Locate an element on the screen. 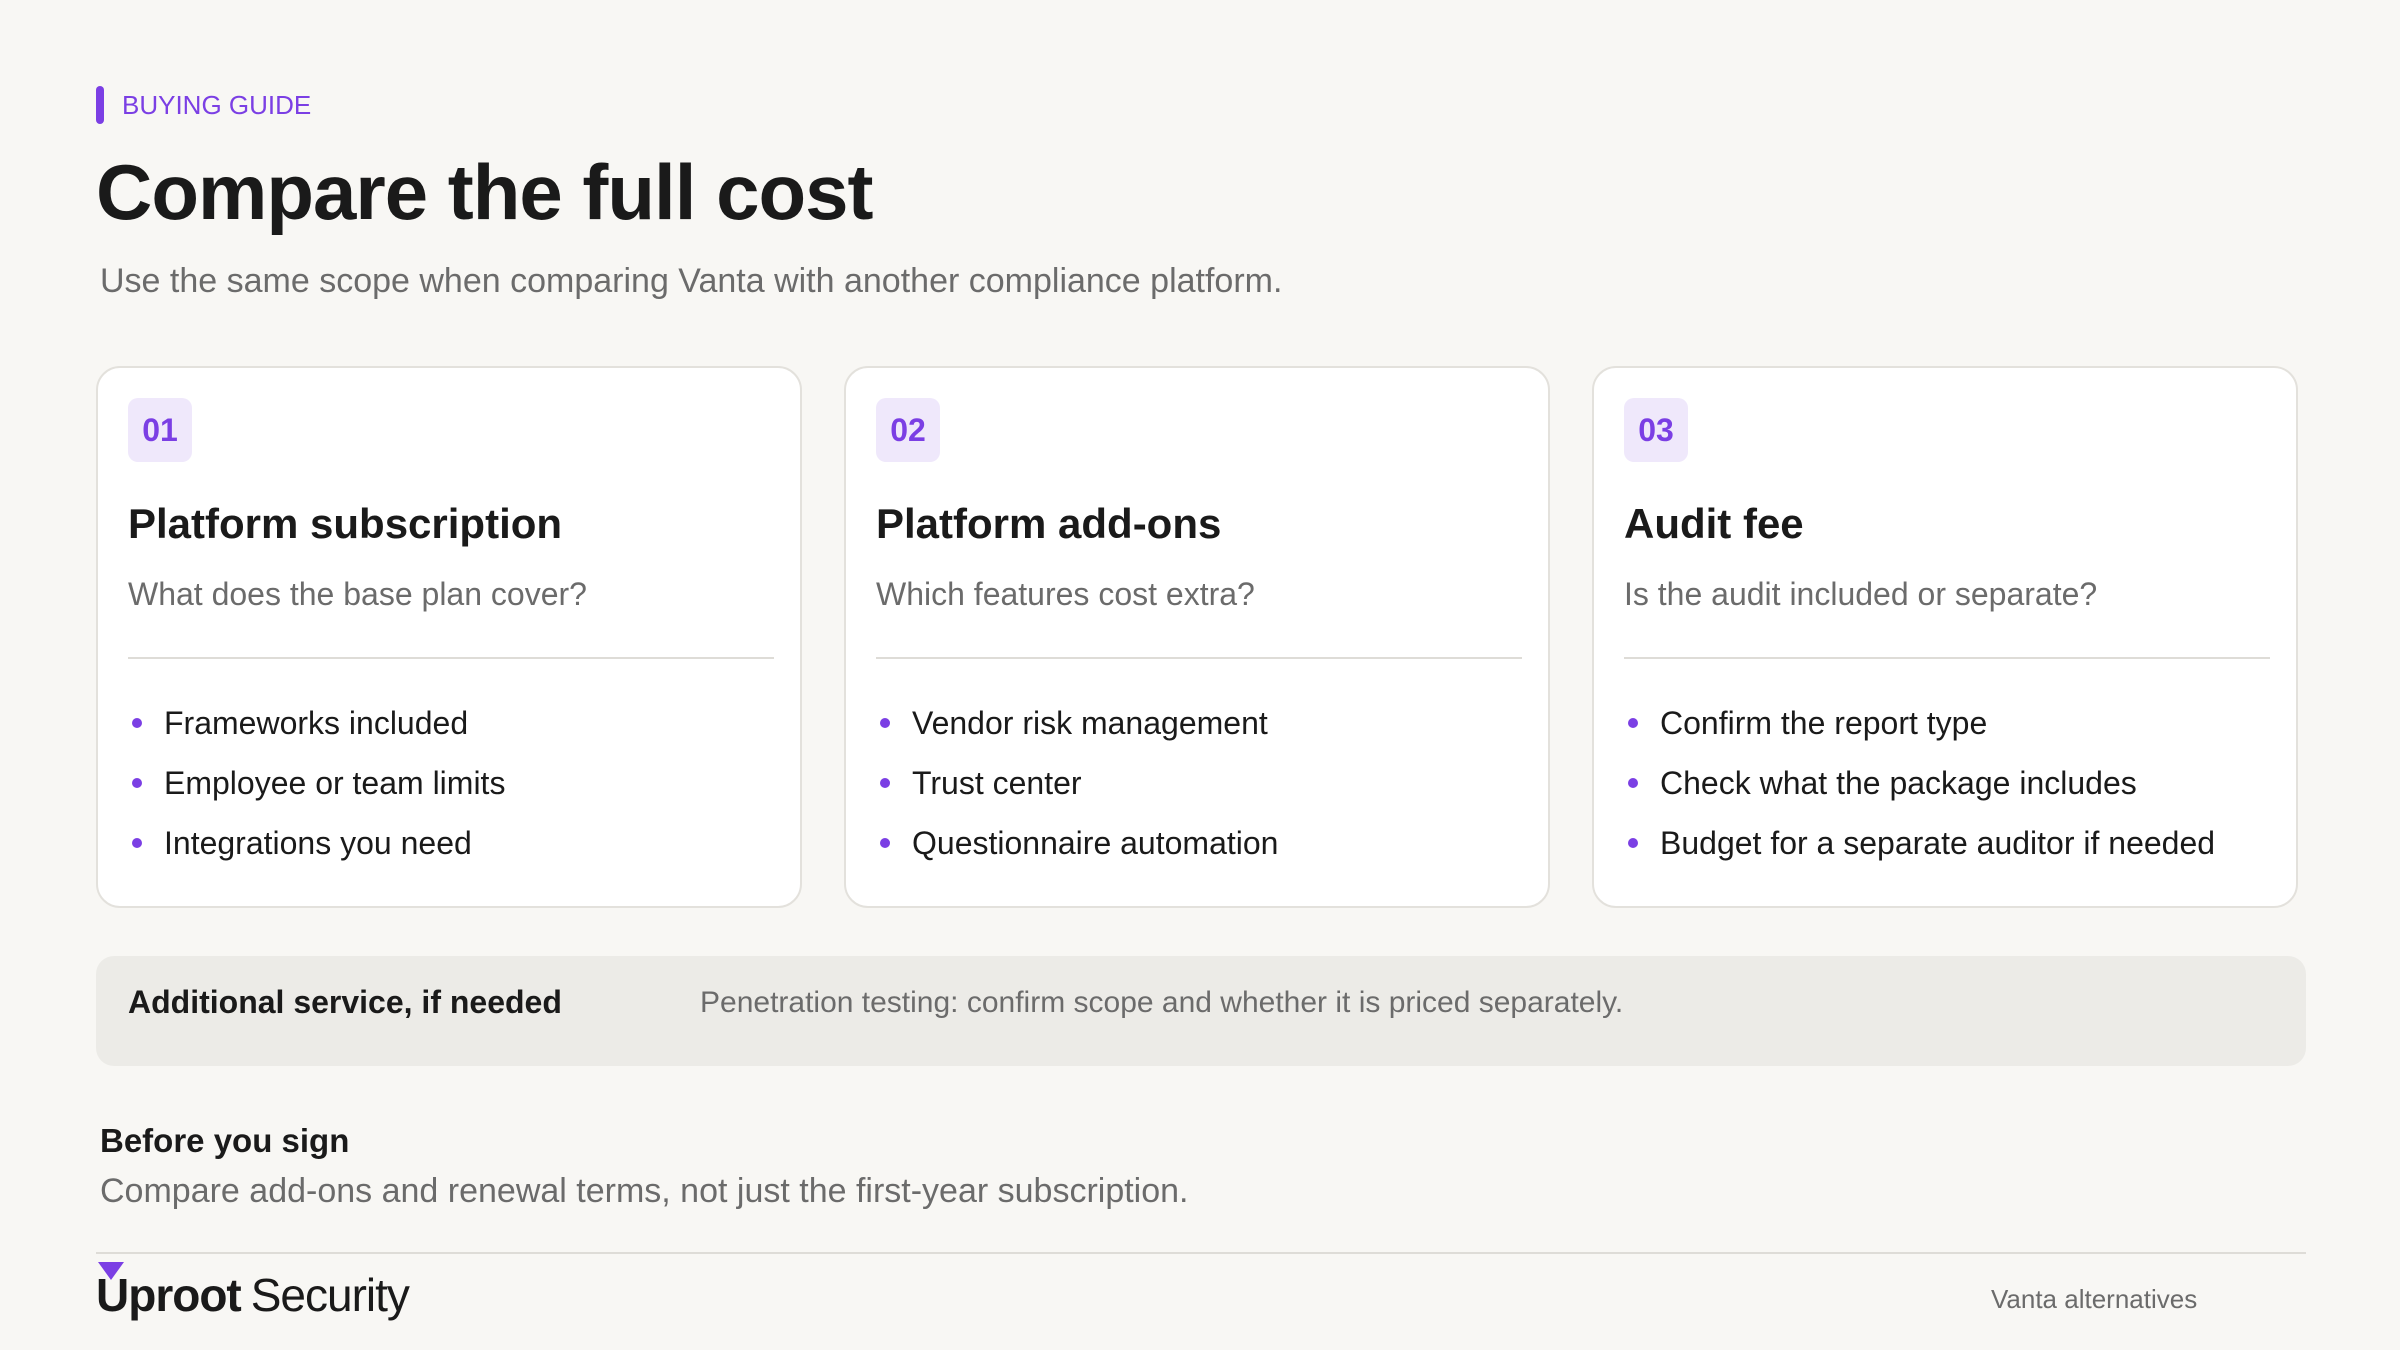 Image resolution: width=2400 pixels, height=1350 pixels. card-title: Audit fee is located at coordinates (1714, 523).